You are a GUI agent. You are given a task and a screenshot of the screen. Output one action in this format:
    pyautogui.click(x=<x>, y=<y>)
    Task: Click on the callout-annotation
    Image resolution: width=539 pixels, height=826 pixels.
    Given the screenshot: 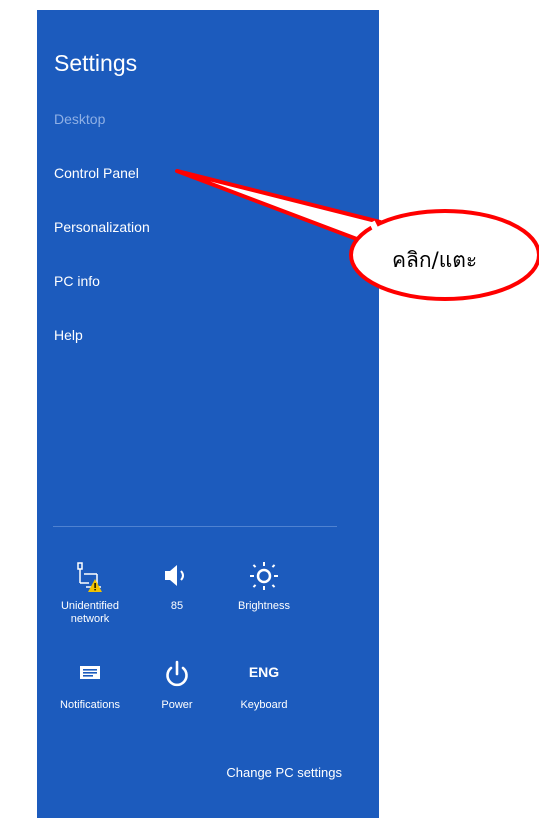 What is the action you would take?
    pyautogui.click(x=357, y=235)
    